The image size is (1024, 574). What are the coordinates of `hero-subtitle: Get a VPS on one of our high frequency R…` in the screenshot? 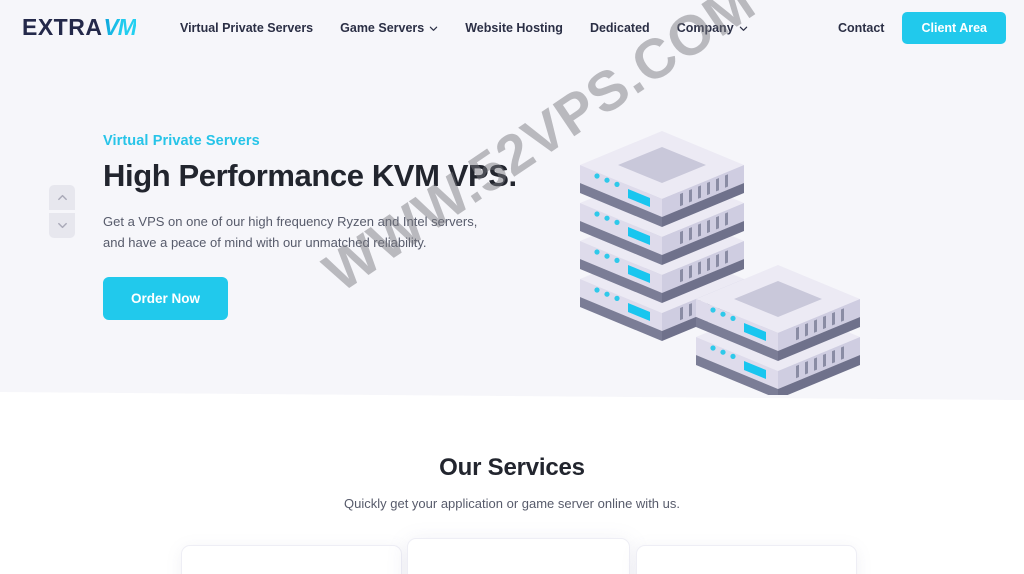 It's located at (290, 231).